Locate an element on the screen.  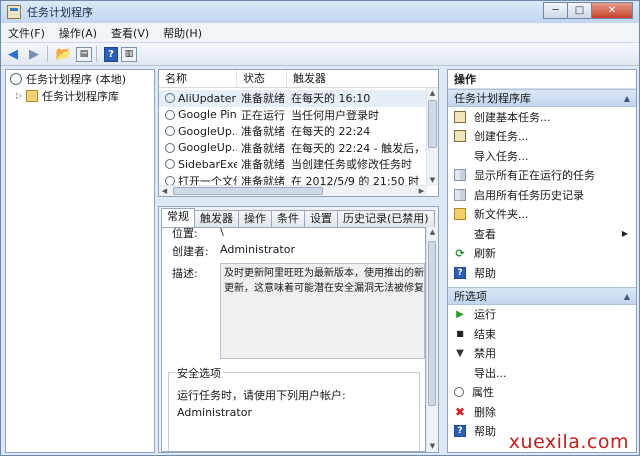
action-label: 刷新 is located at coordinates (485, 254).